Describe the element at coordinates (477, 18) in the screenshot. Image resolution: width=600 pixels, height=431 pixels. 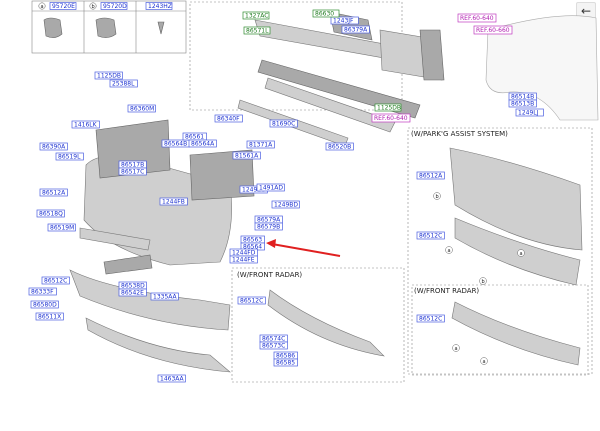
I see `ref-label-1: REF.60-640` at that location.